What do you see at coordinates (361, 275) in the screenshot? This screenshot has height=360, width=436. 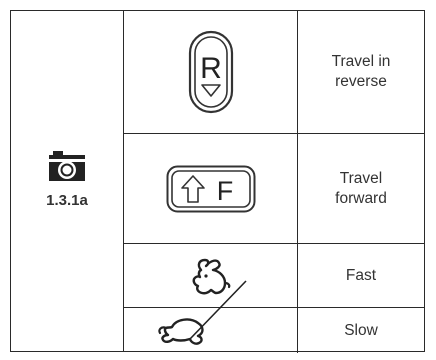 I see `fast-label: Fast` at bounding box center [361, 275].